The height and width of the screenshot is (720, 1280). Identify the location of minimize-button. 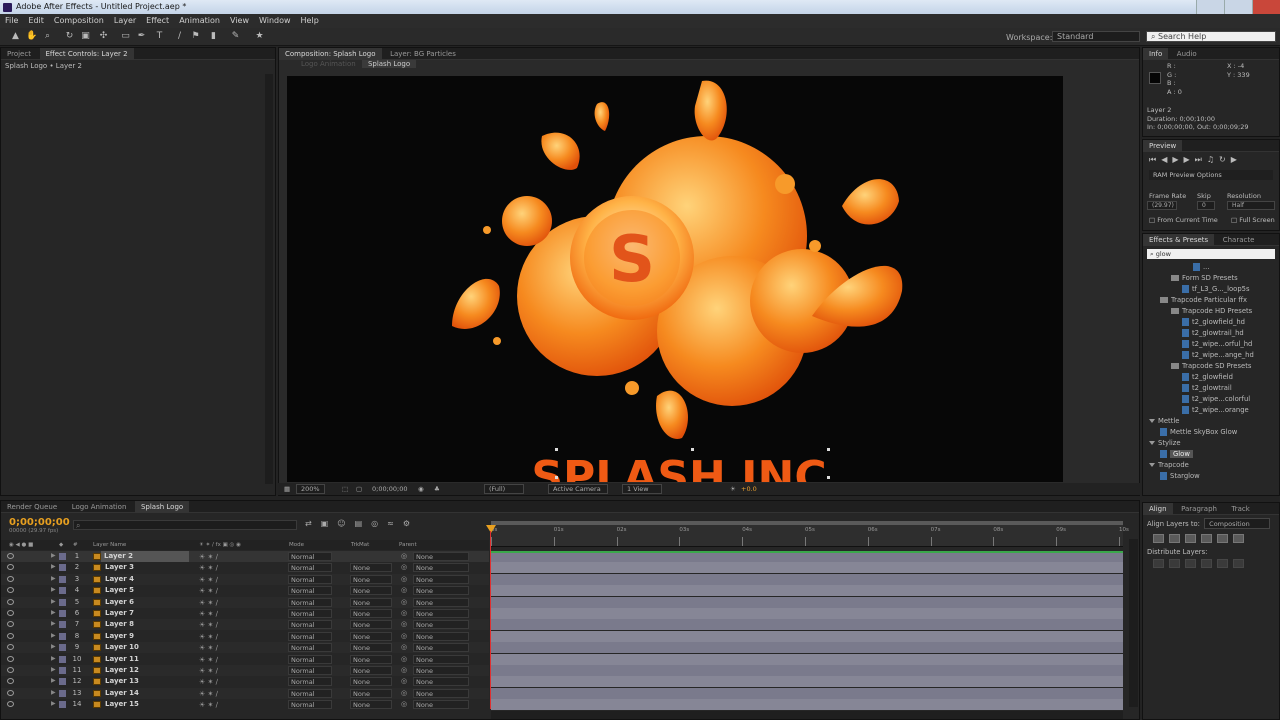
(1210, 7).